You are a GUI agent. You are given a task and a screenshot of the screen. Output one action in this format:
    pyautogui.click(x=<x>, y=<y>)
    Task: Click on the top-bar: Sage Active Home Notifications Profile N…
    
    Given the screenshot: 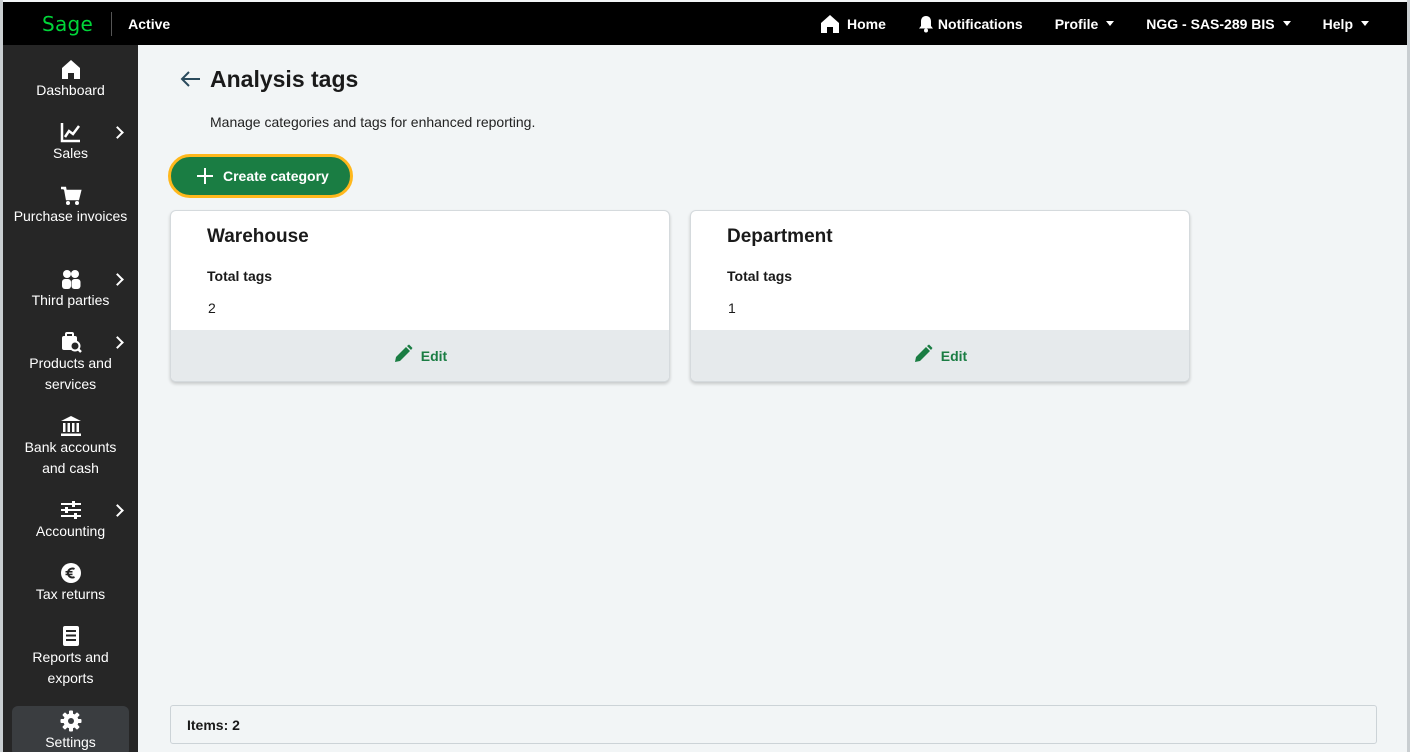 What is the action you would take?
    pyautogui.click(x=705, y=23)
    